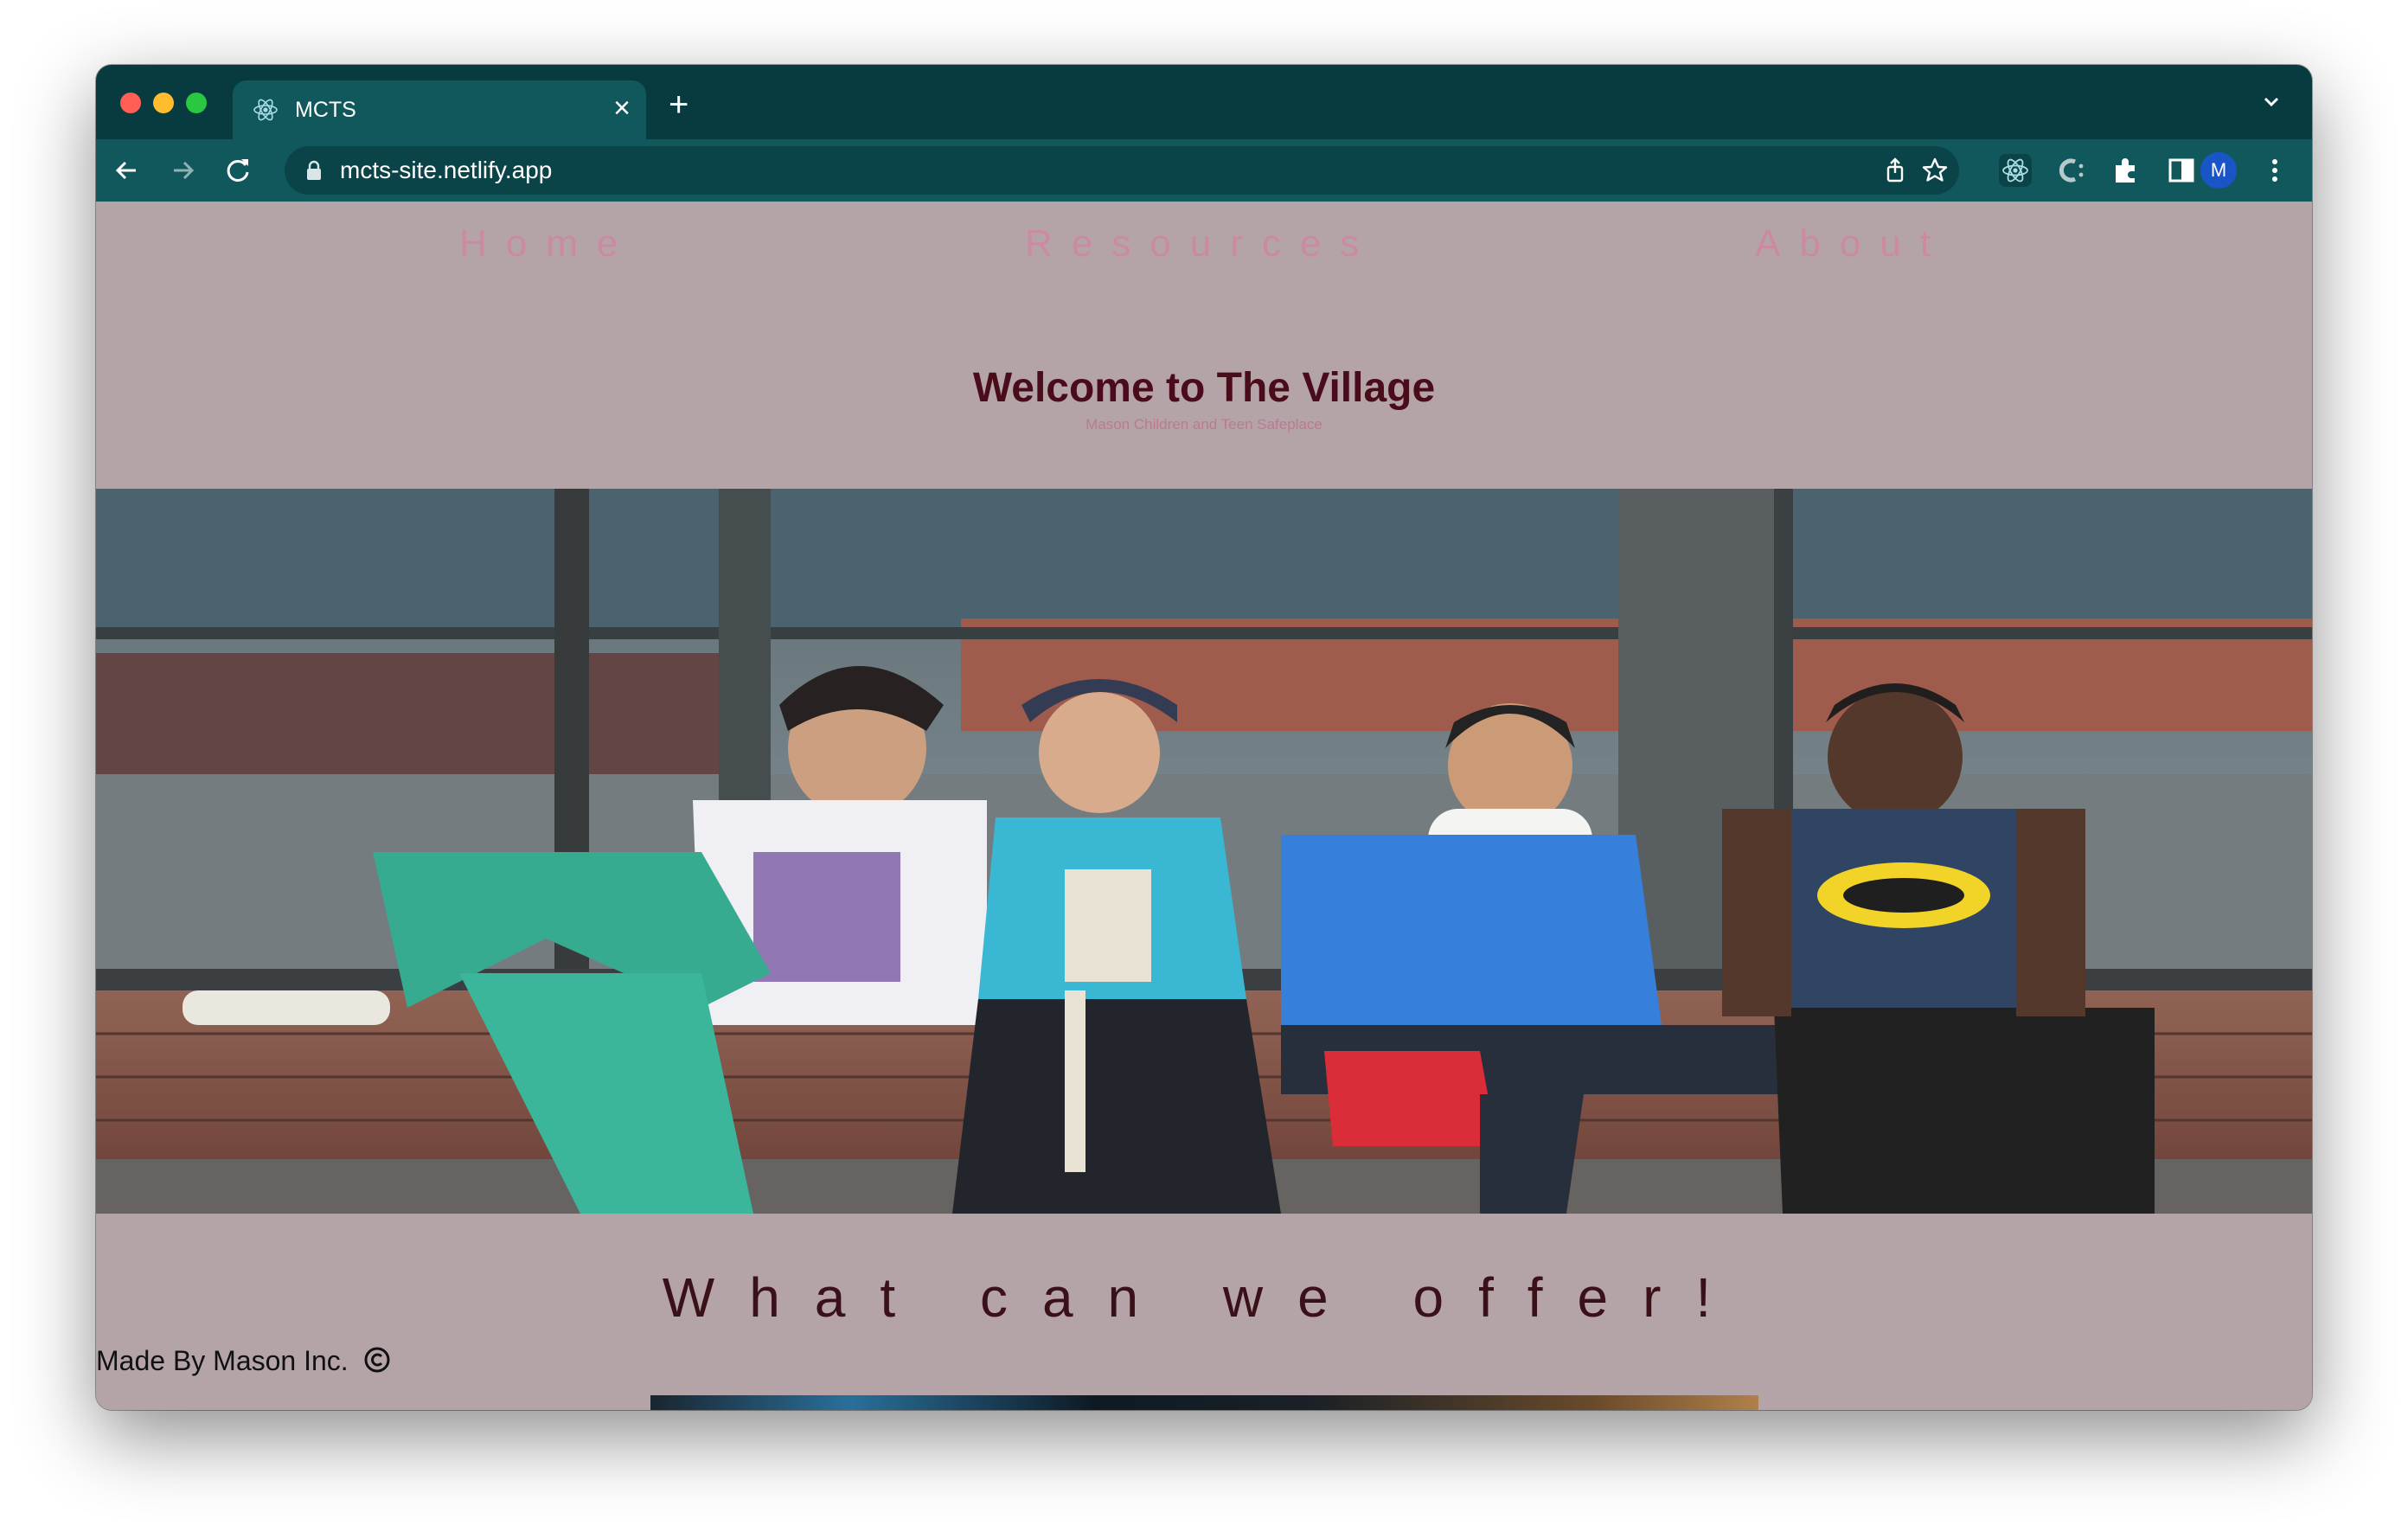 The height and width of the screenshot is (1538, 2408). I want to click on nav-link-home: Home, so click(548, 244).